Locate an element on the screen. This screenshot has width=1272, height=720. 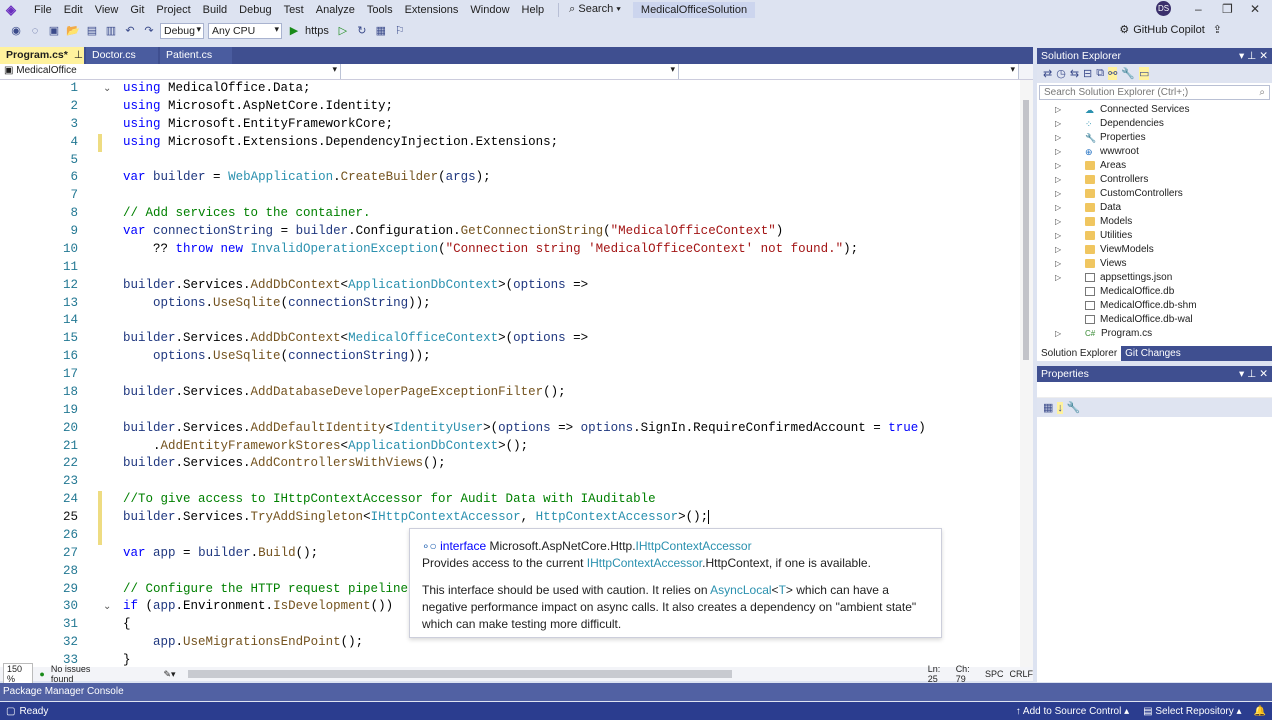
search-icon: ⌕ is located at coordinates (1262, 92).